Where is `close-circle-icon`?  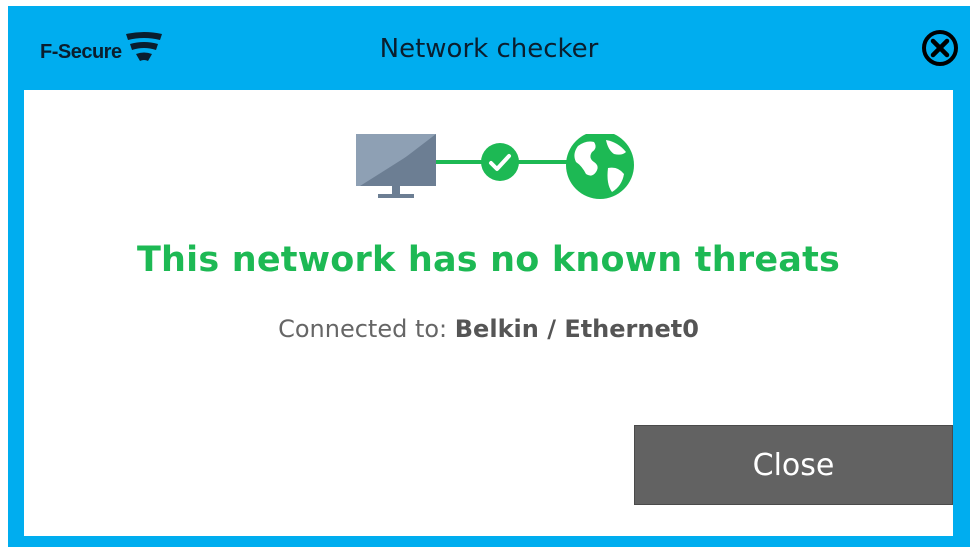
close-circle-icon is located at coordinates (940, 48).